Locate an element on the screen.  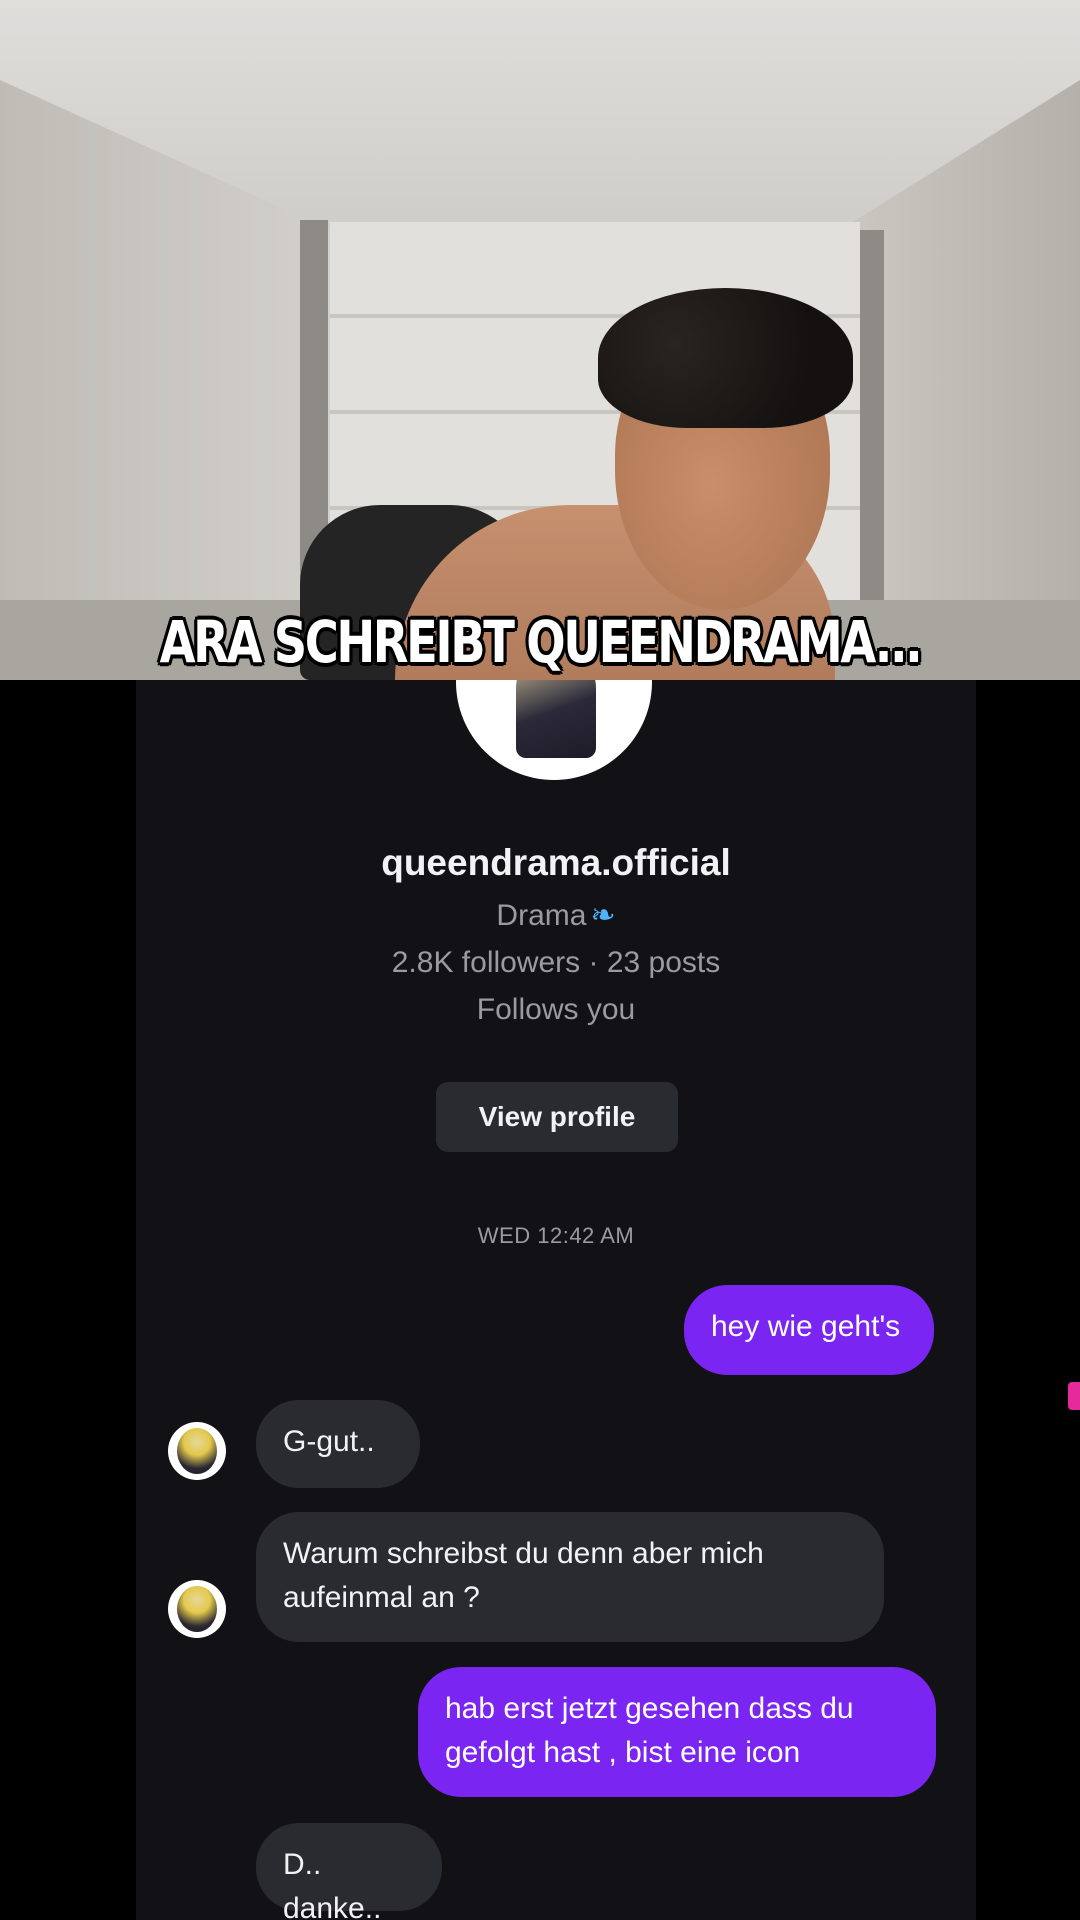
view-profile-button: View profile is located at coordinates (557, 1117).